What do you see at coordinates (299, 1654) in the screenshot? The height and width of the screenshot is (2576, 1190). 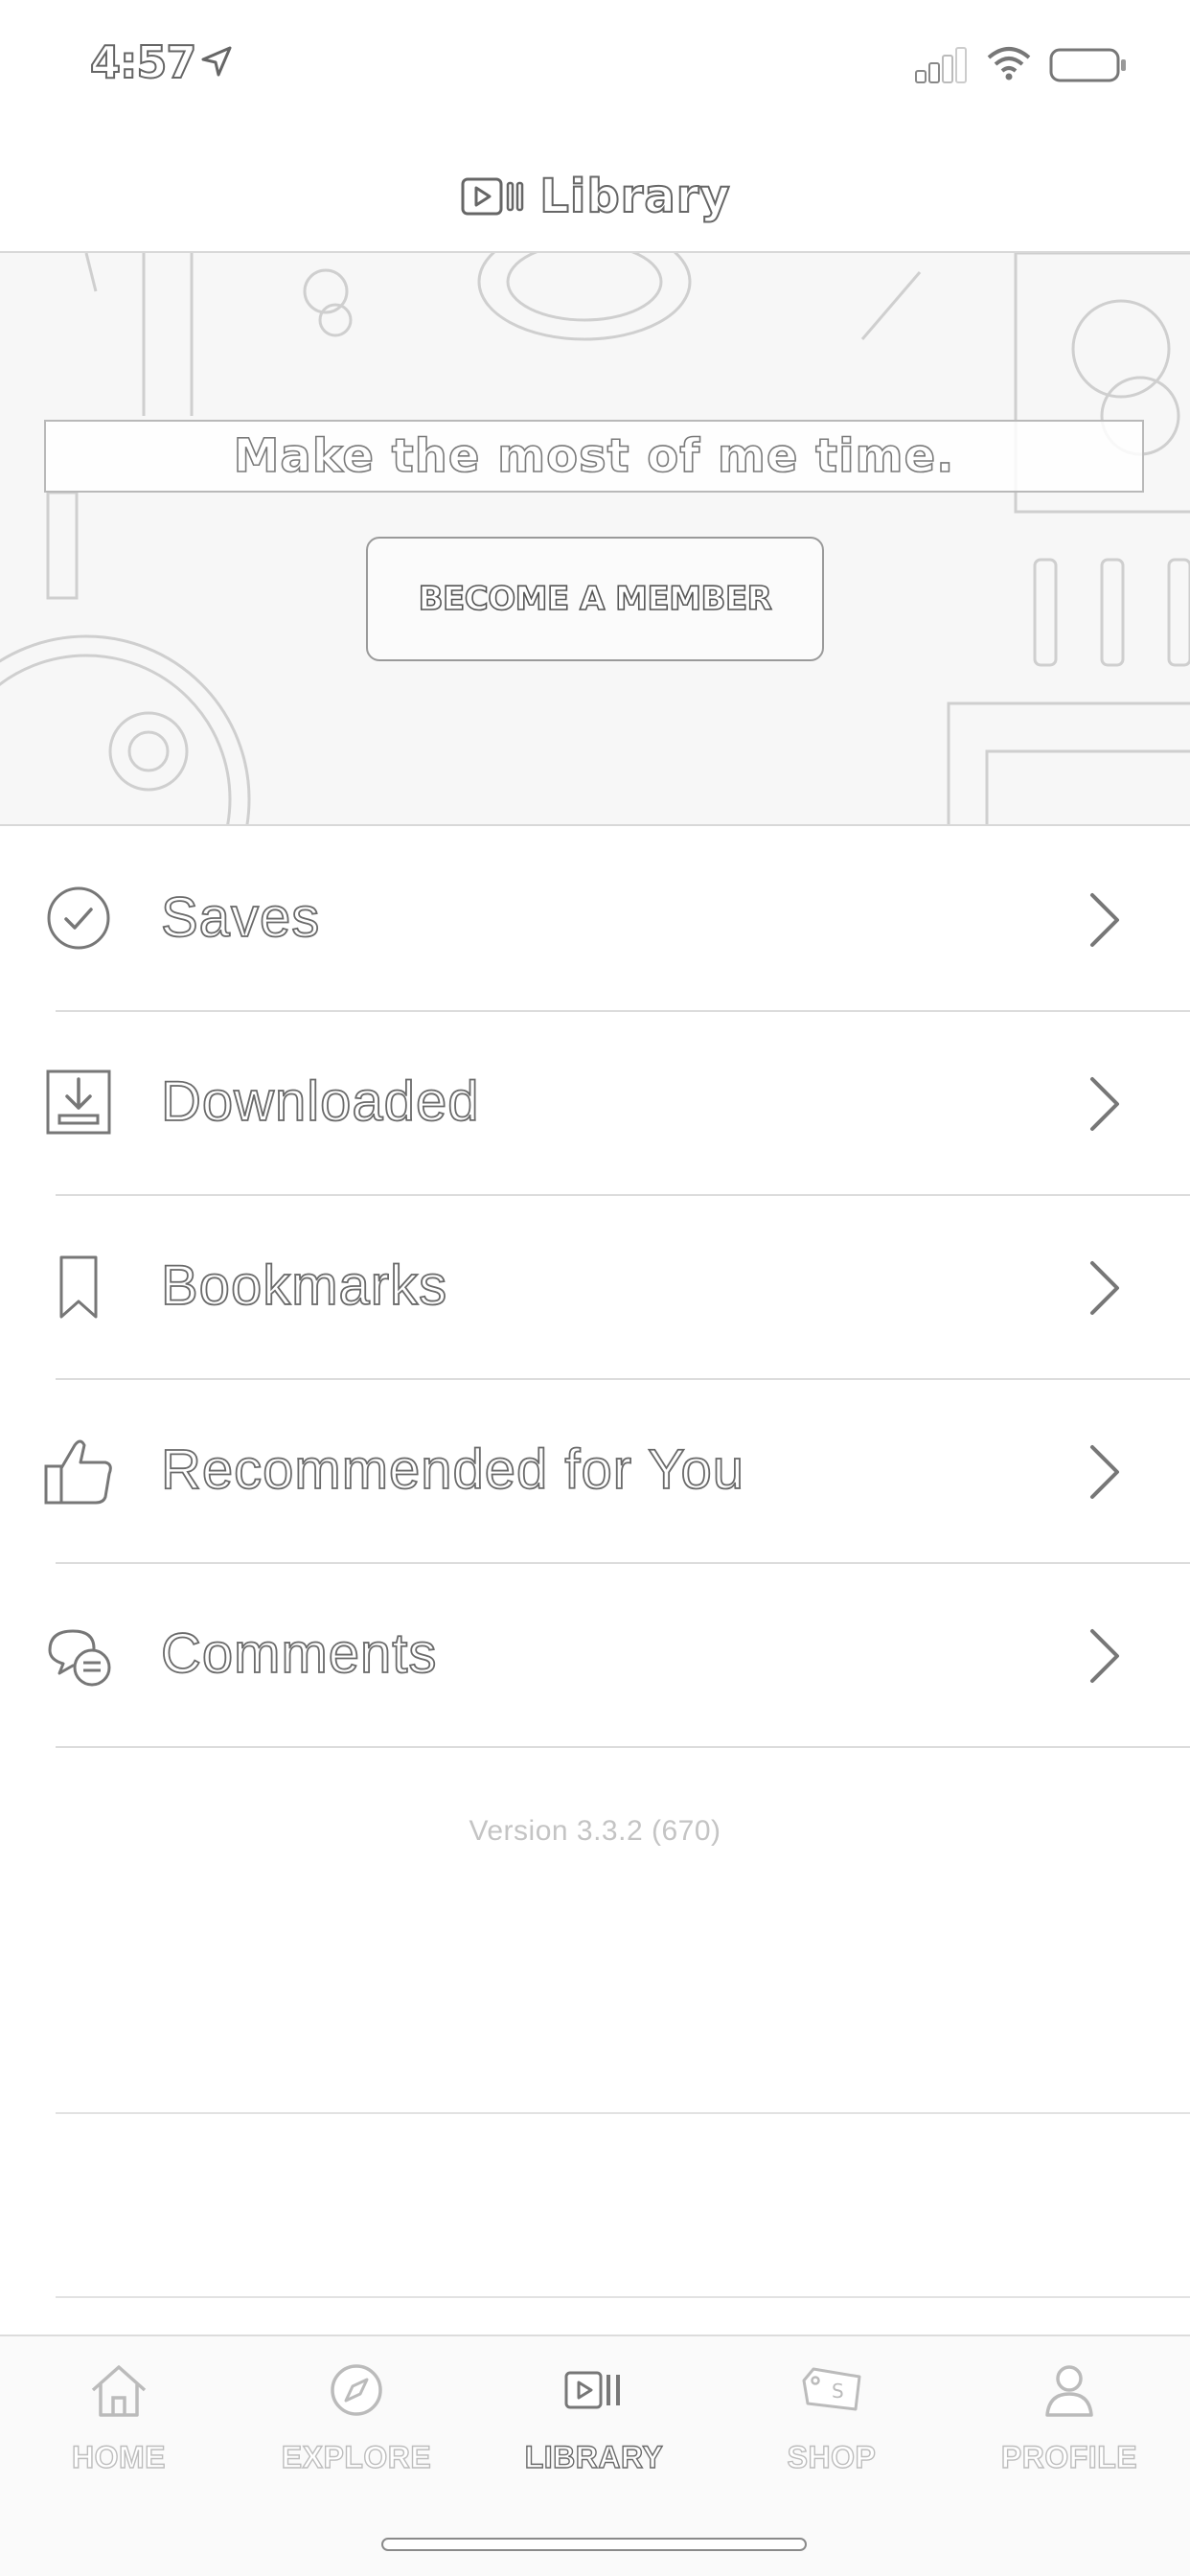 I see `menu-item-label: Comments` at bounding box center [299, 1654].